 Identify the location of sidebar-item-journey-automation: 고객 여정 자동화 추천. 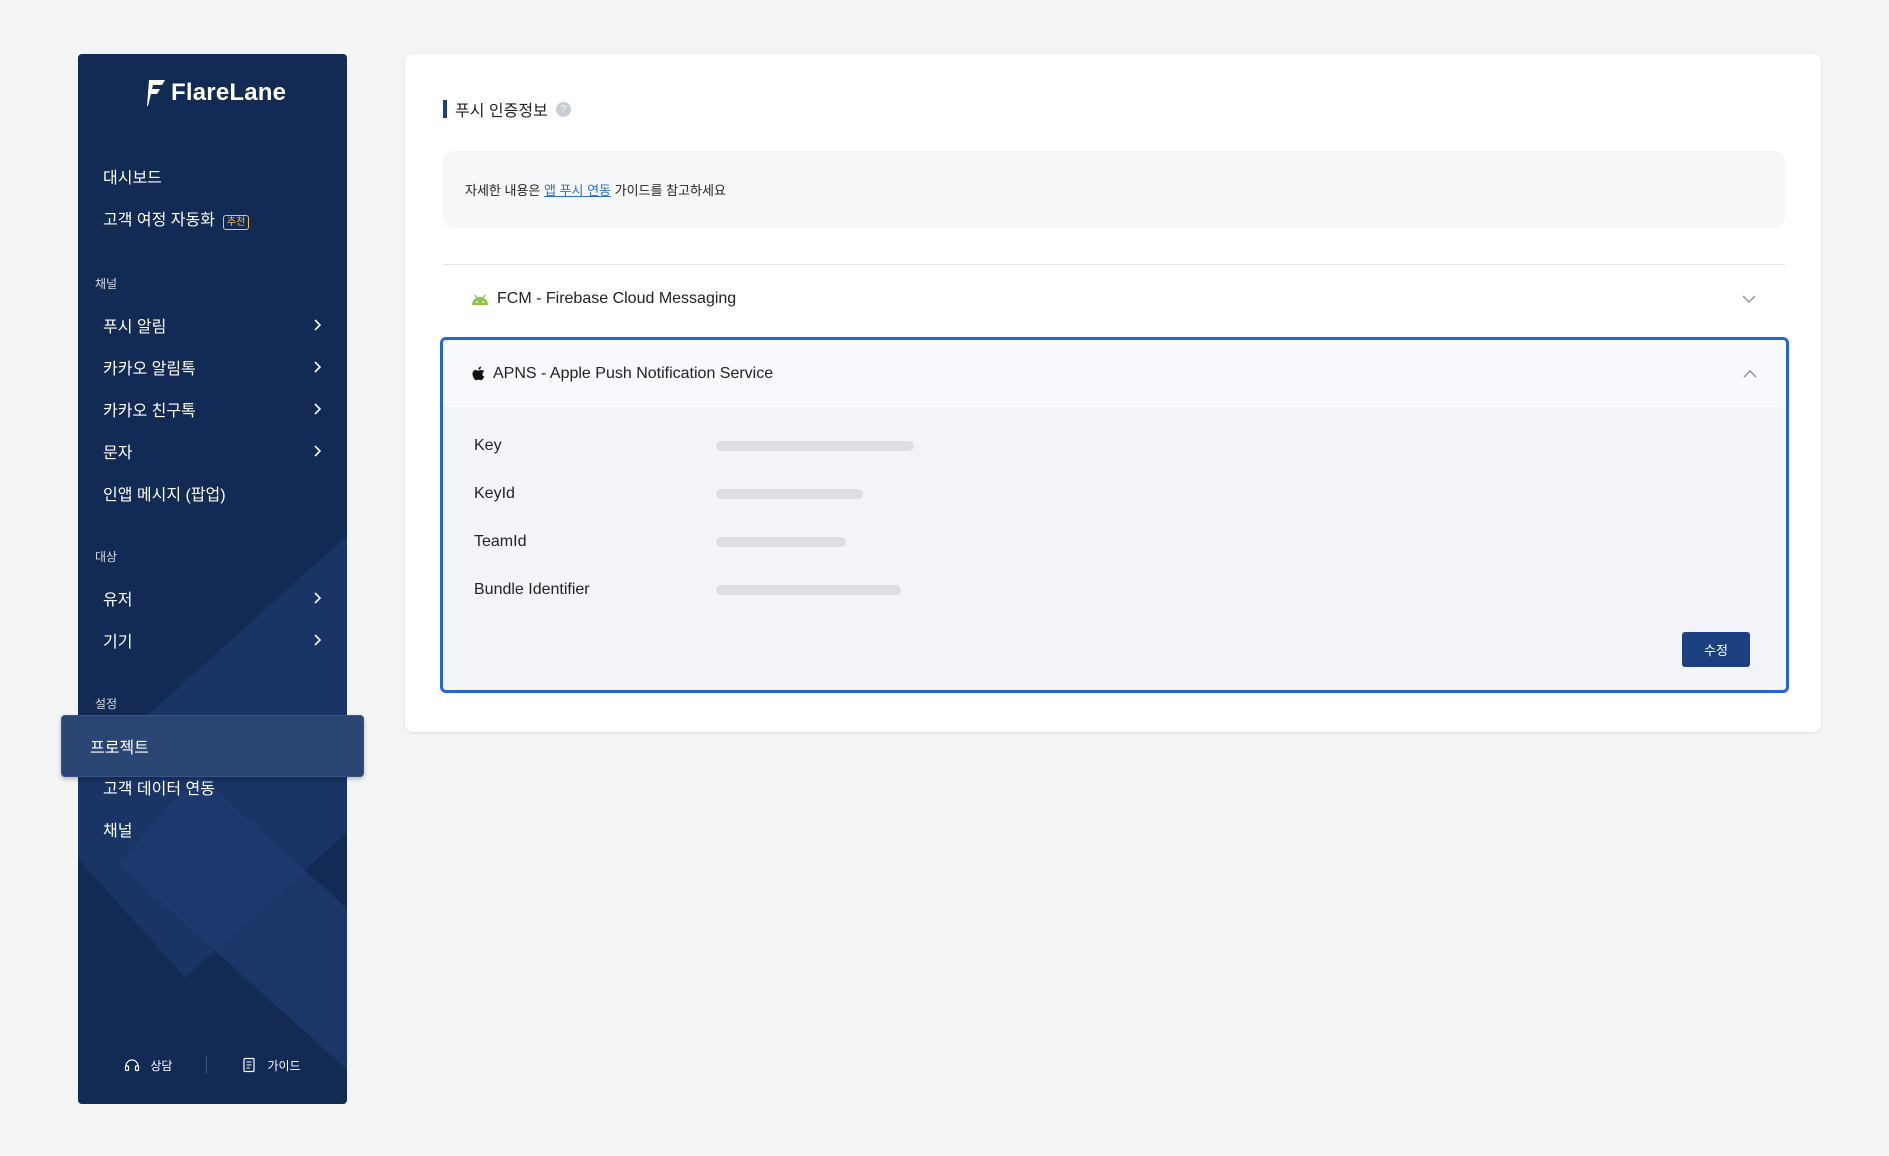
(213, 218).